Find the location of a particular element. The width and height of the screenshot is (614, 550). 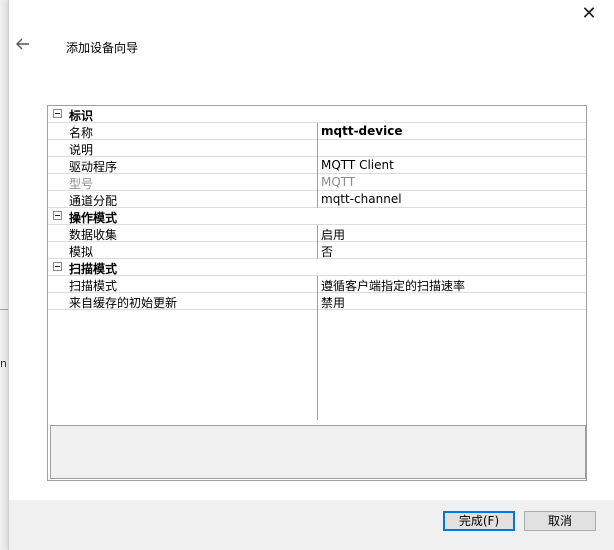

property-name: 来自缓存的初始更新 is located at coordinates (123, 303).